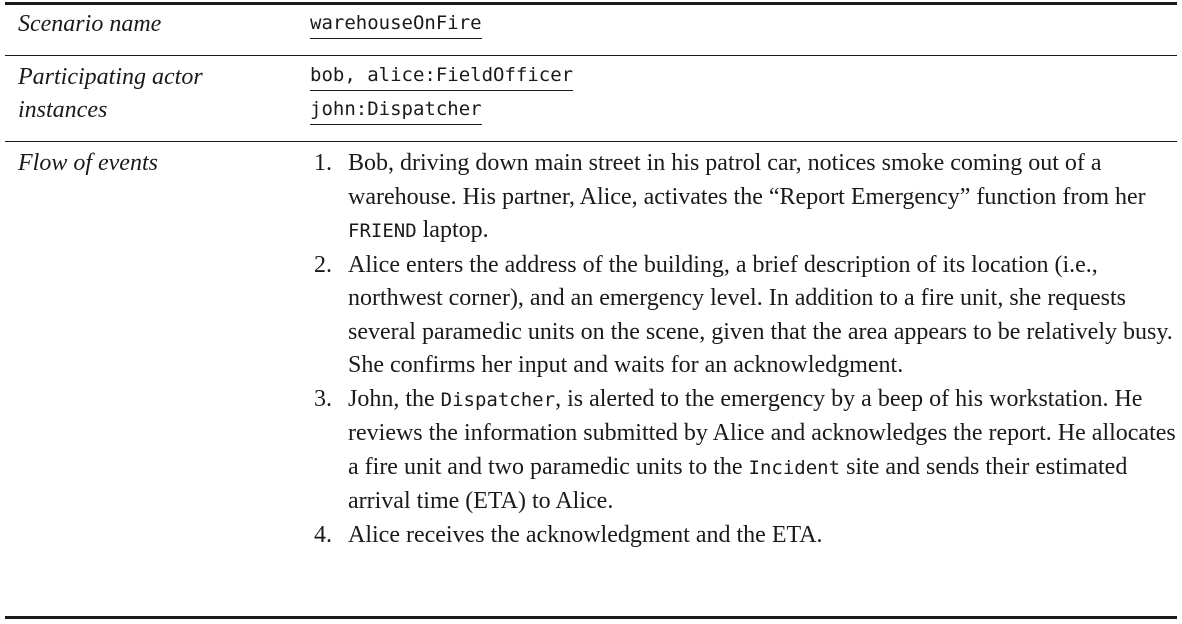  What do you see at coordinates (442, 75) in the screenshot?
I see `actor-instances-line1: bob, alice:FieldOfficer` at bounding box center [442, 75].